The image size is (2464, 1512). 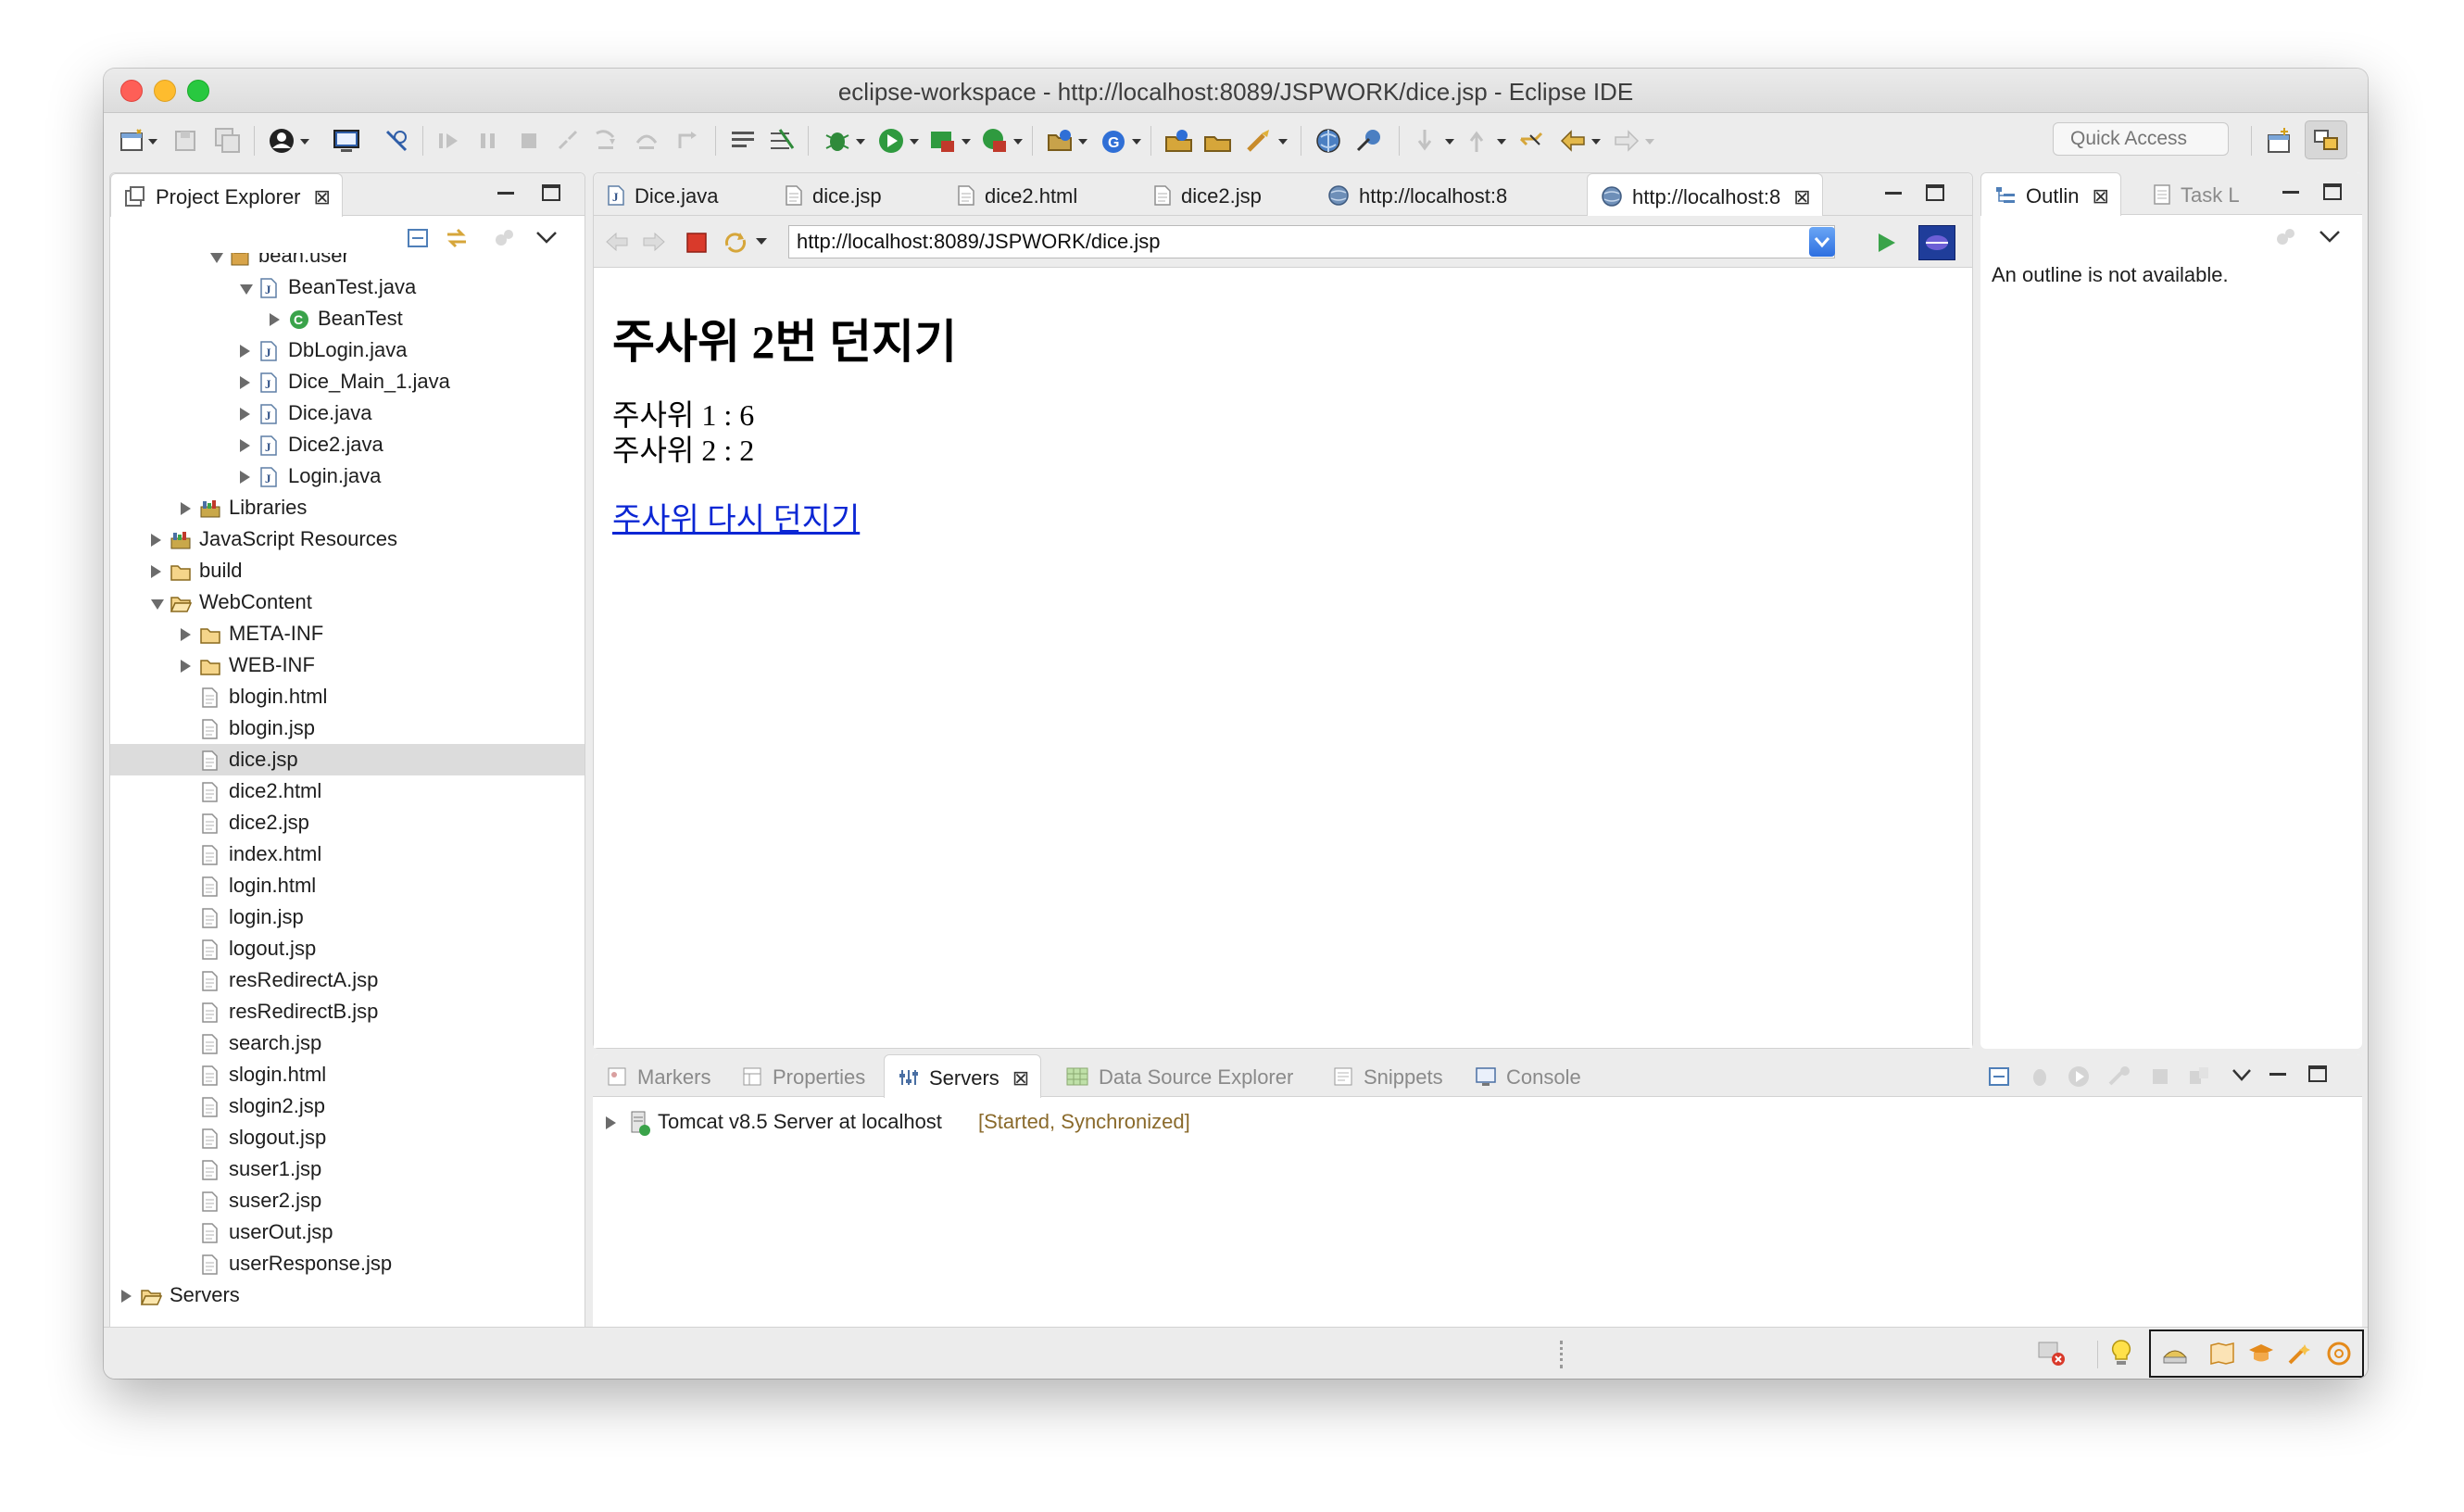 I want to click on forward-icon, so click(x=654, y=242).